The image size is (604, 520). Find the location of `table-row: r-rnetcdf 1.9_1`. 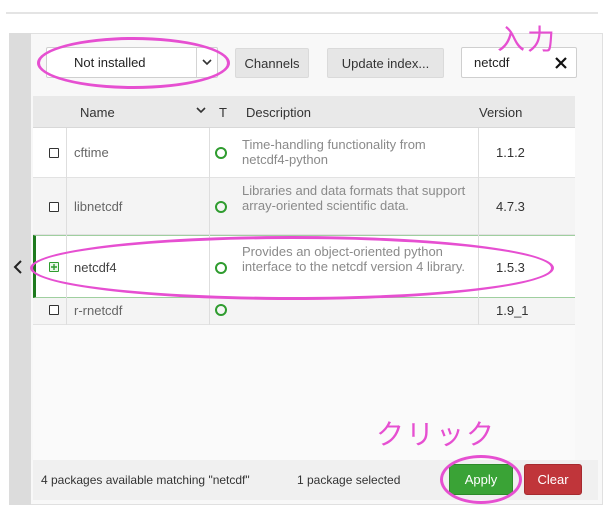

table-row: r-rnetcdf 1.9_1 is located at coordinates (304, 311).